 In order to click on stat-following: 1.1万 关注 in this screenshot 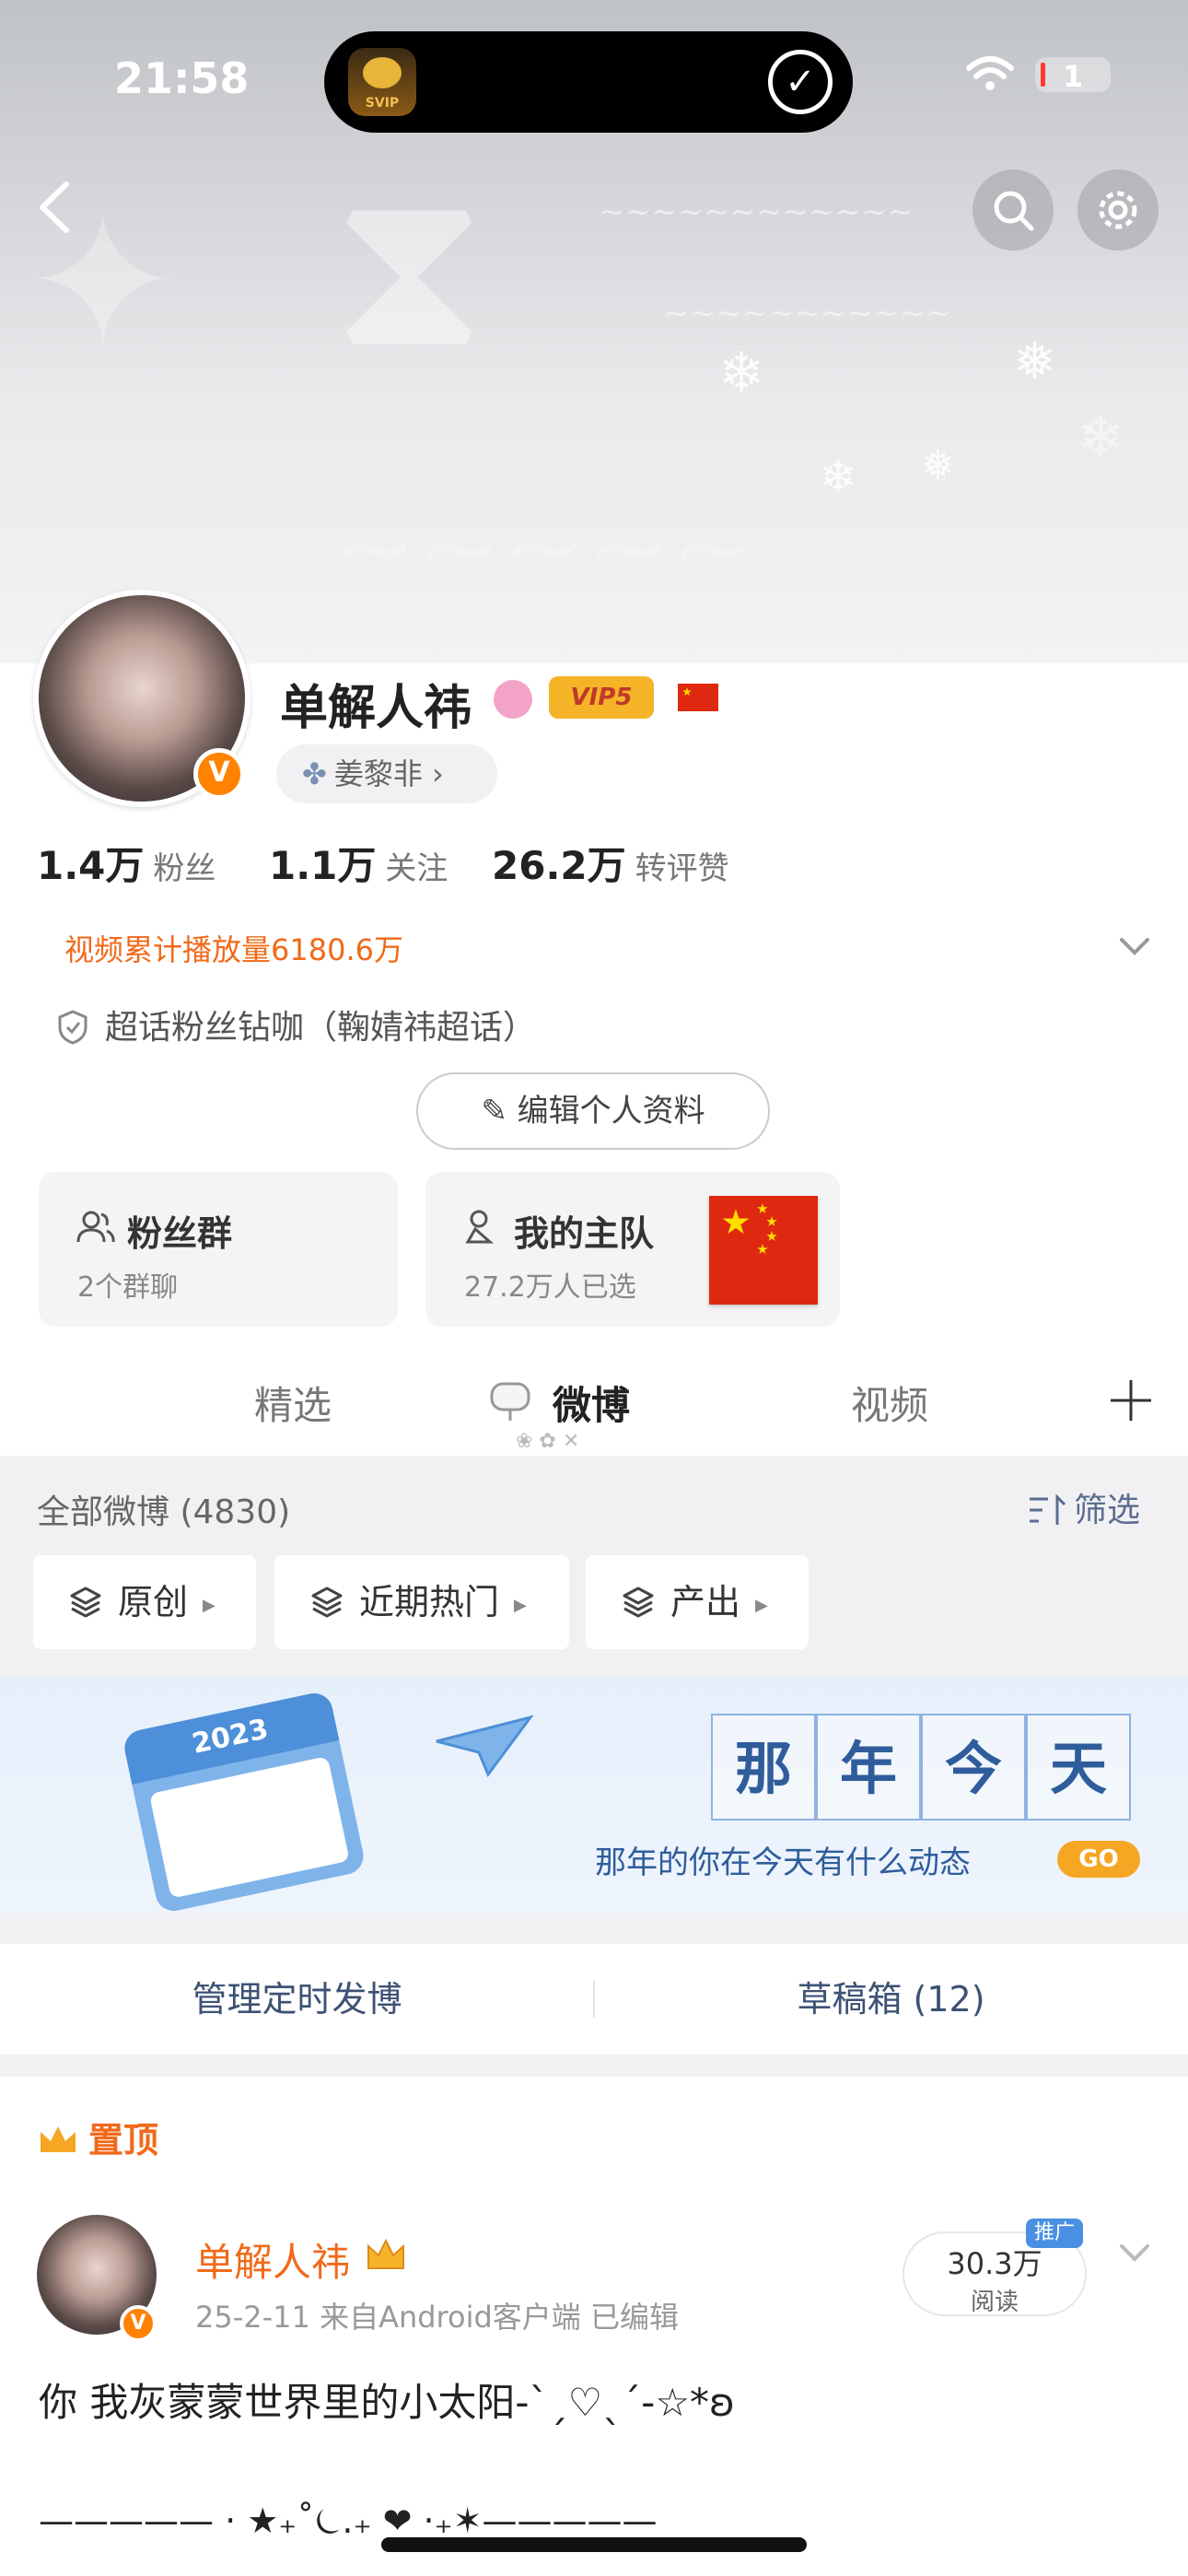, I will do `click(358, 863)`.